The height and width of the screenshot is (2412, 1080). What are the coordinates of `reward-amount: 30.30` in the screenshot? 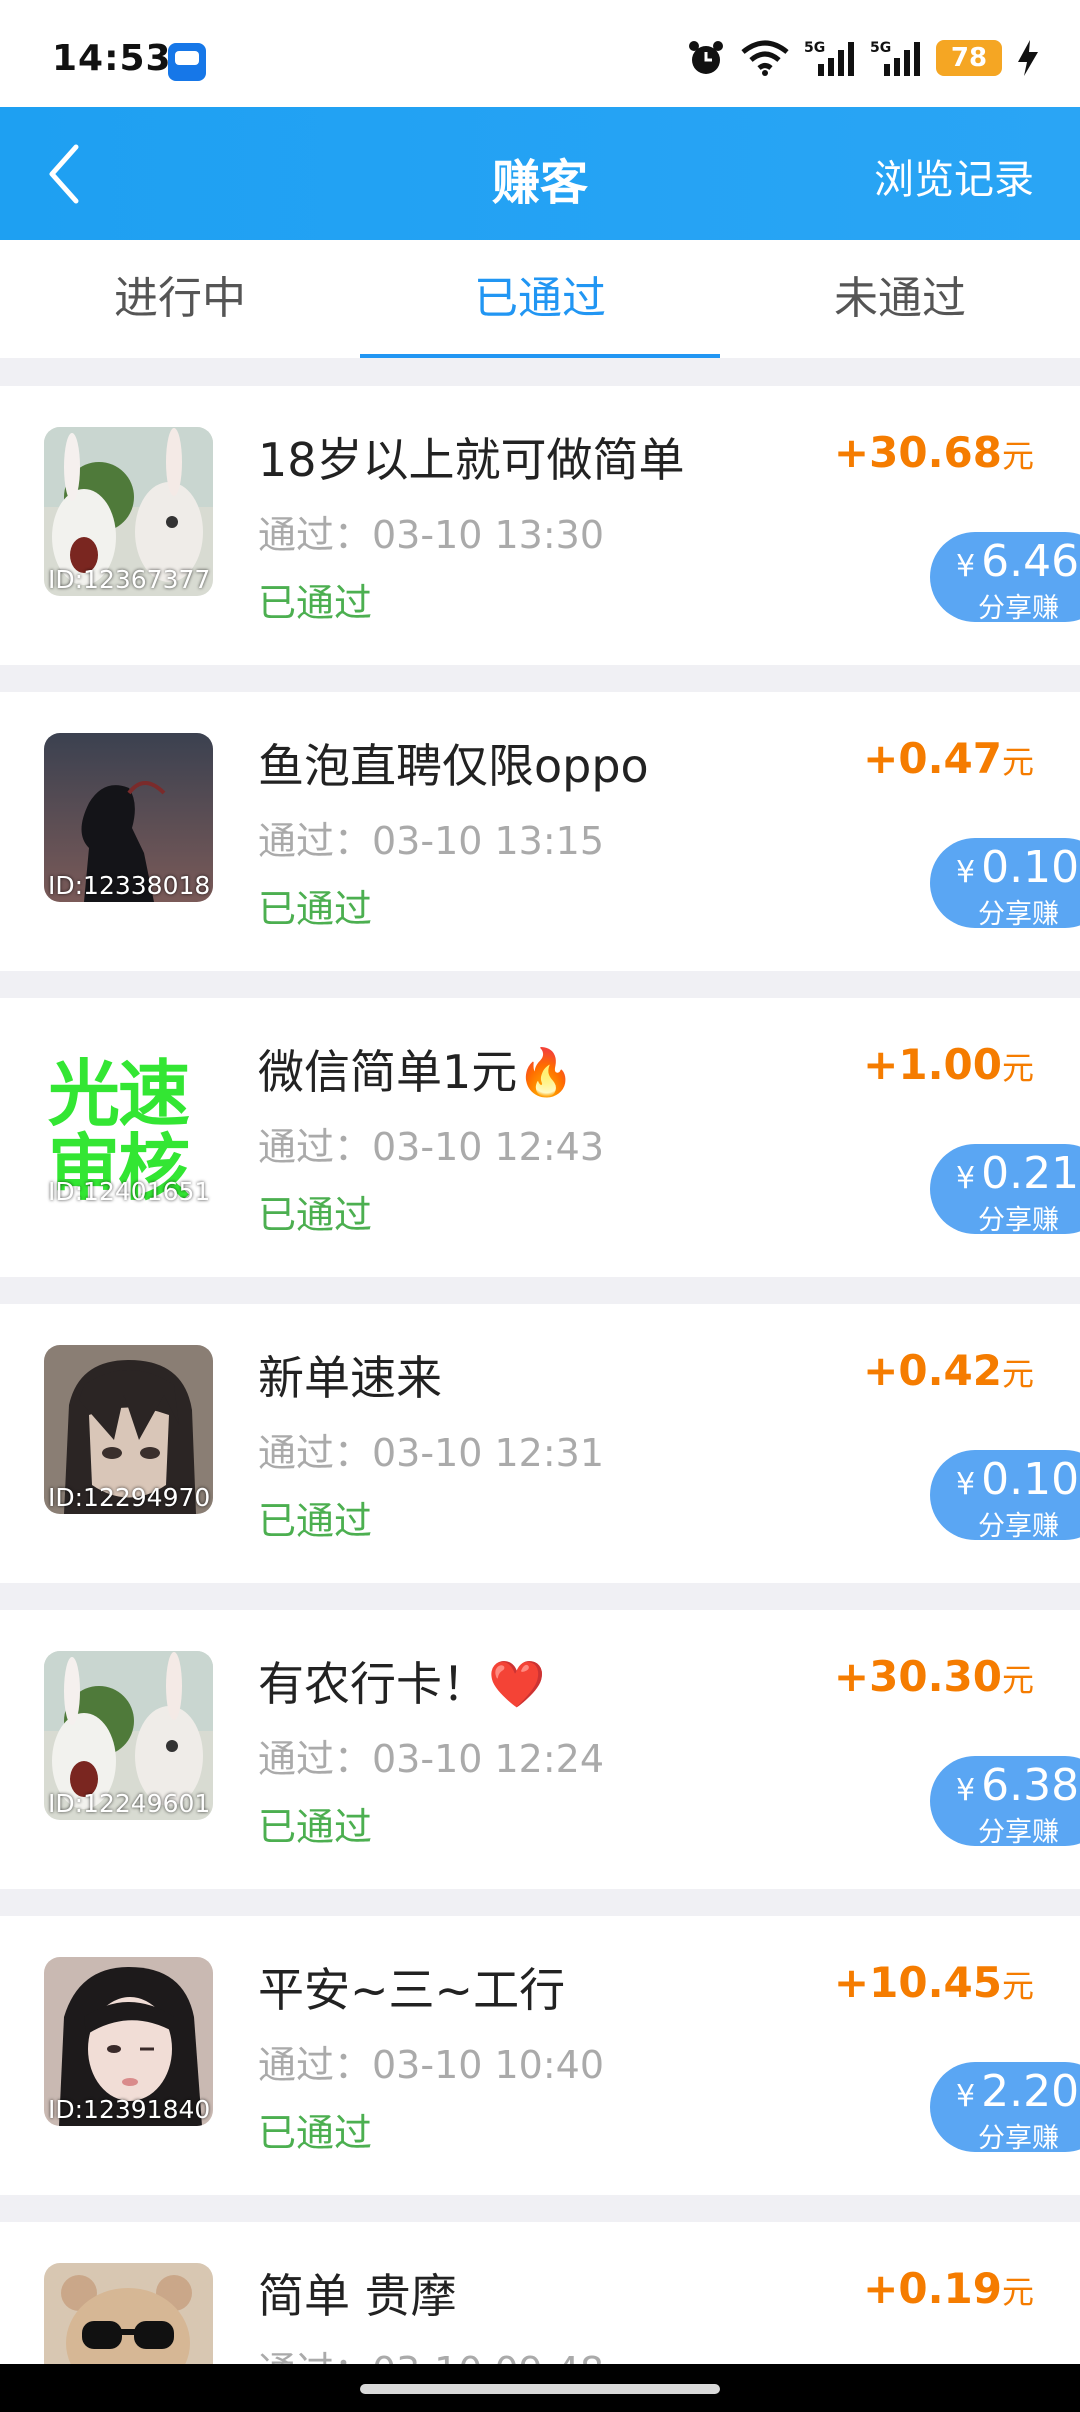 It's located at (935, 1676).